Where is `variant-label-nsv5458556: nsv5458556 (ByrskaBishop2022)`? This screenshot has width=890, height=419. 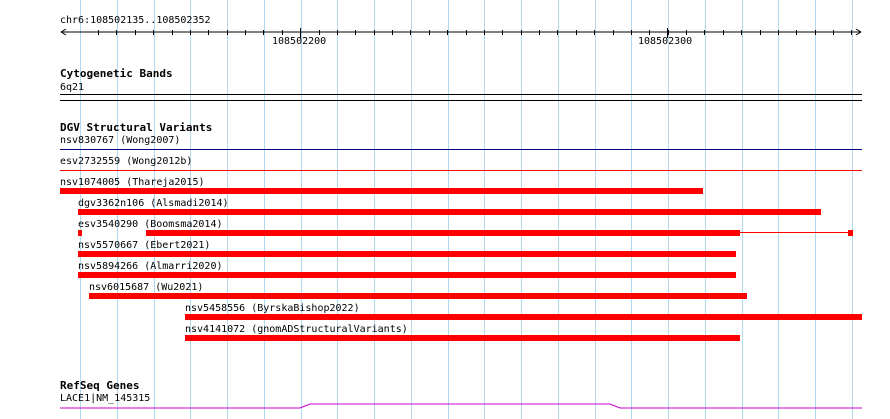
variant-label-nsv5458556: nsv5458556 (ByrskaBishop2022) is located at coordinates (272, 308).